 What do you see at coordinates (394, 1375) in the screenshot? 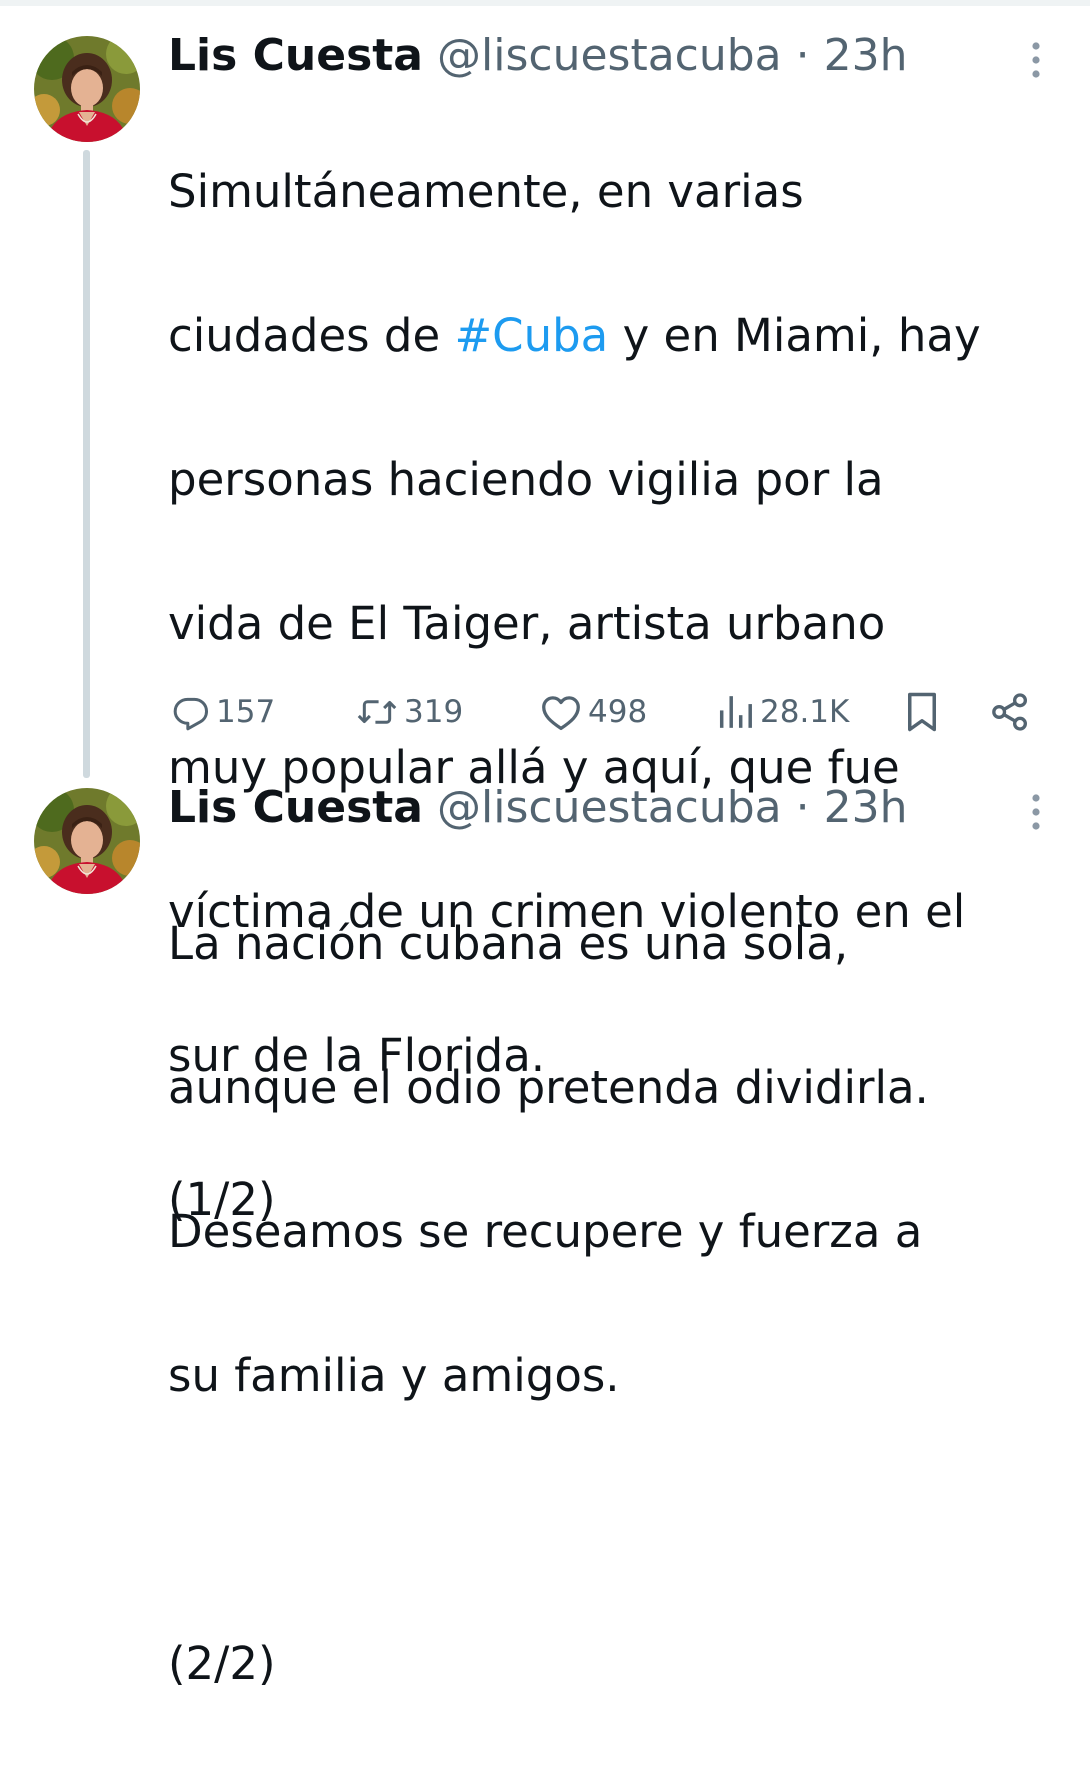
I see `text-segment: su familia y amigos.` at bounding box center [394, 1375].